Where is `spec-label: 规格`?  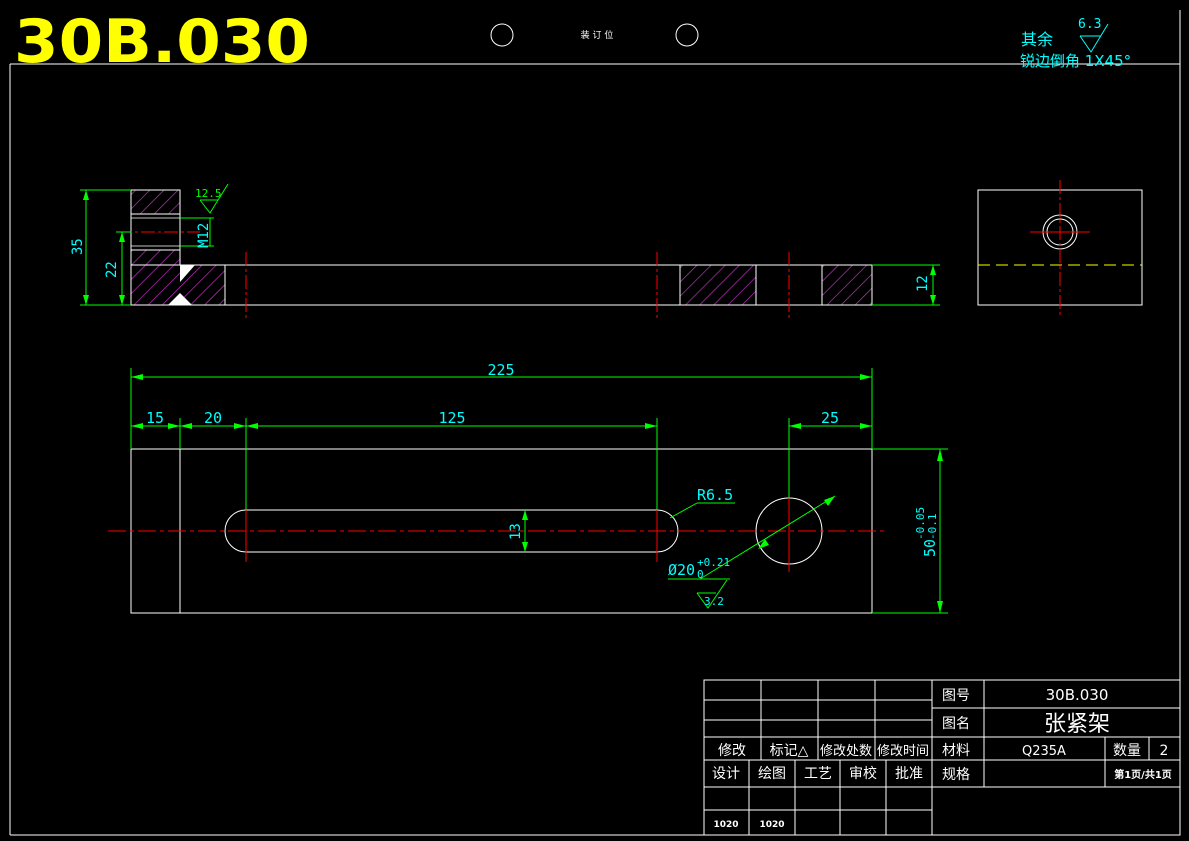
spec-label: 规格 is located at coordinates (956, 775).